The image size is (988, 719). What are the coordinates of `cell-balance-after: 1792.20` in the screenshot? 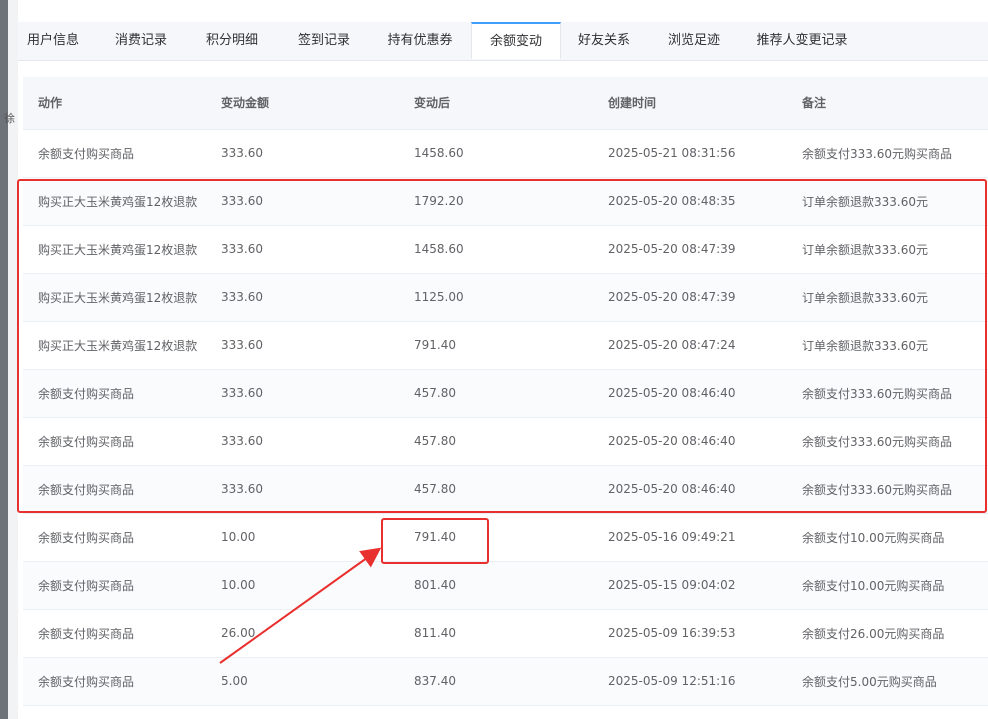 It's located at (496, 201).